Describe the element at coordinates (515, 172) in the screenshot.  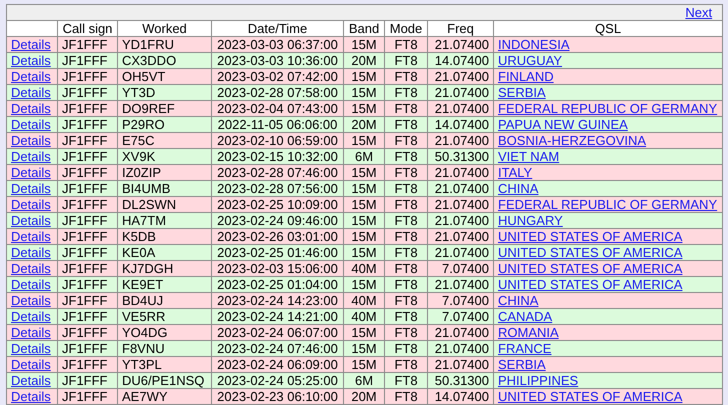
I see `country-link: ITALY` at that location.